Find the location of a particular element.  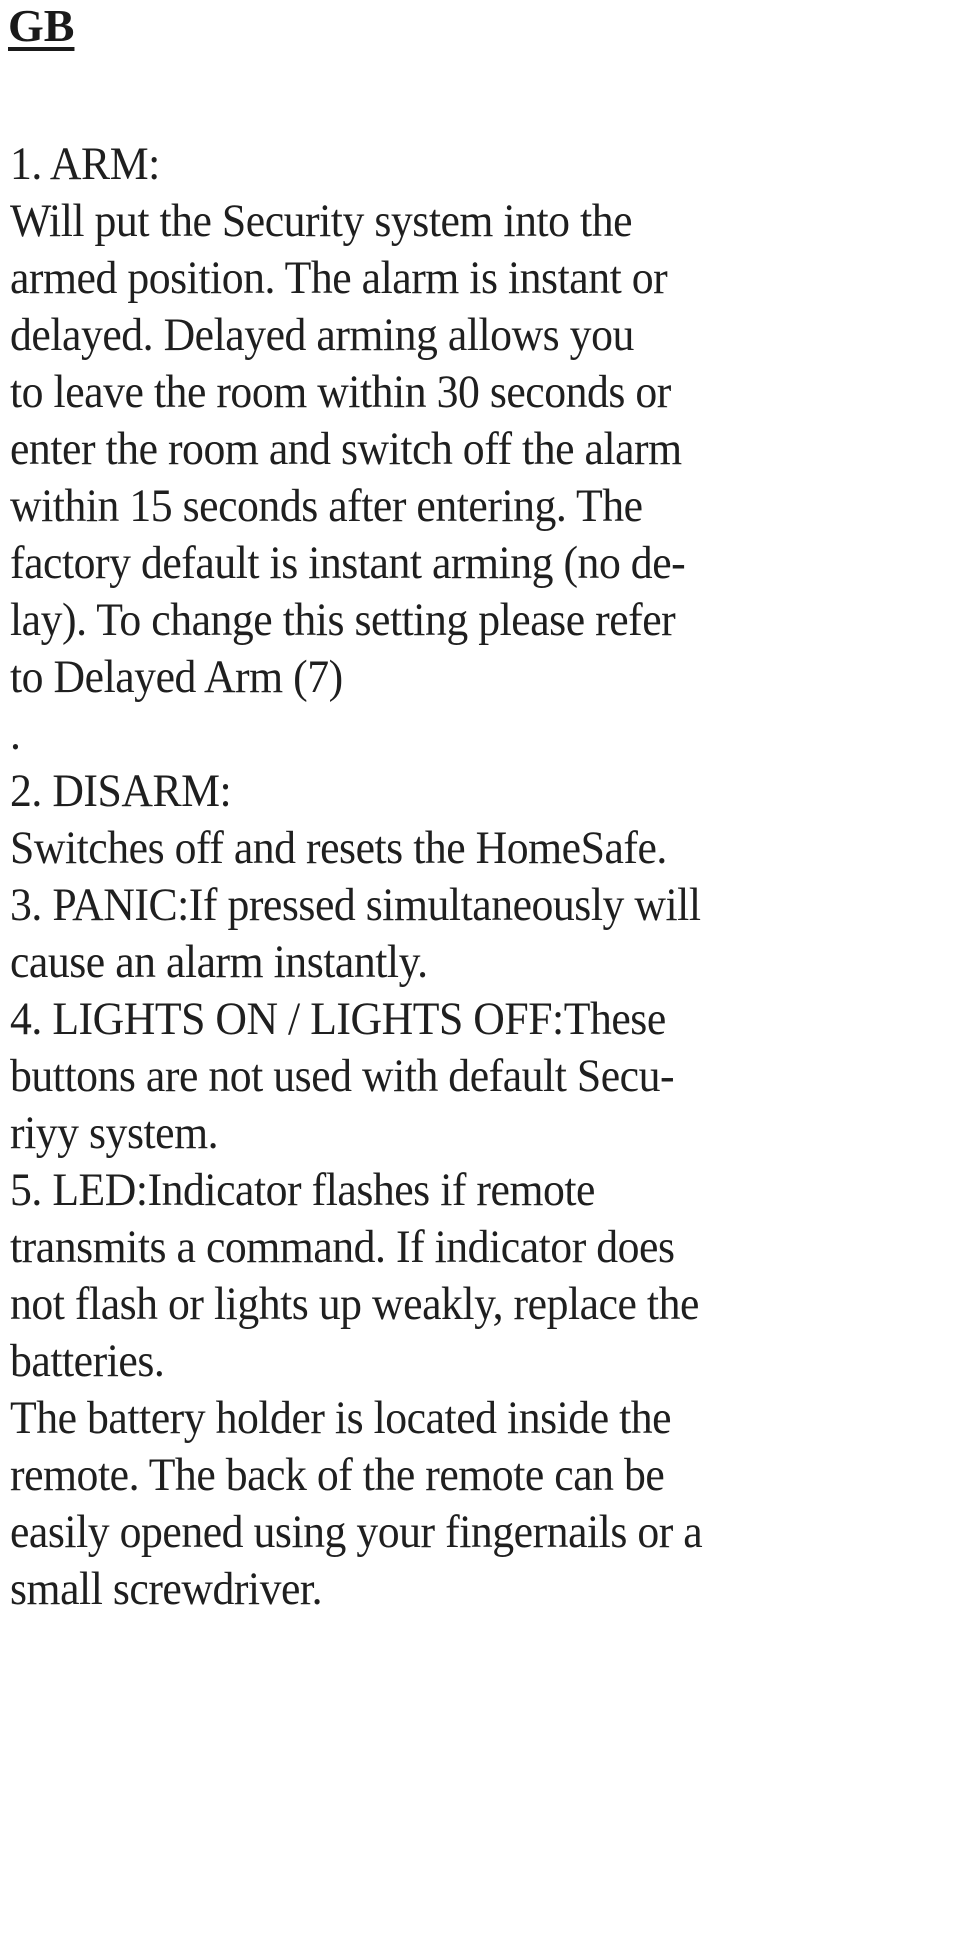

text-line: Switches off and resets the HomeSafe. is located at coordinates (338, 848).